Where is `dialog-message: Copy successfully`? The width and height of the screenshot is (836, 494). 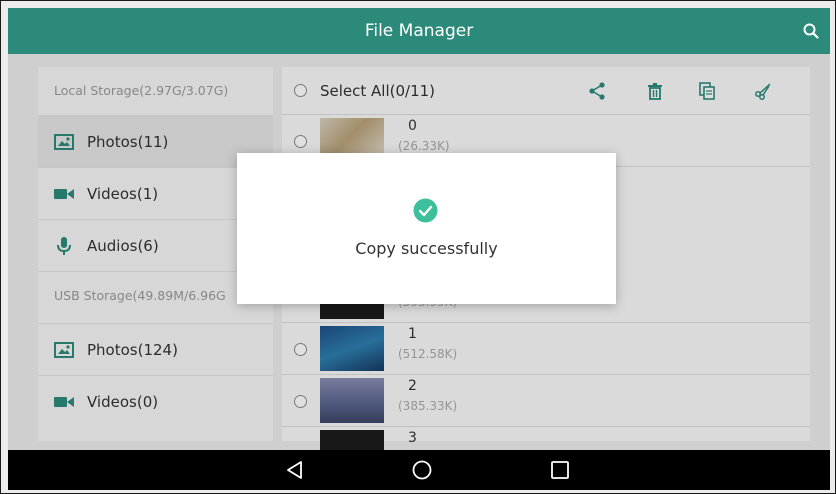 dialog-message: Copy successfully is located at coordinates (426, 248).